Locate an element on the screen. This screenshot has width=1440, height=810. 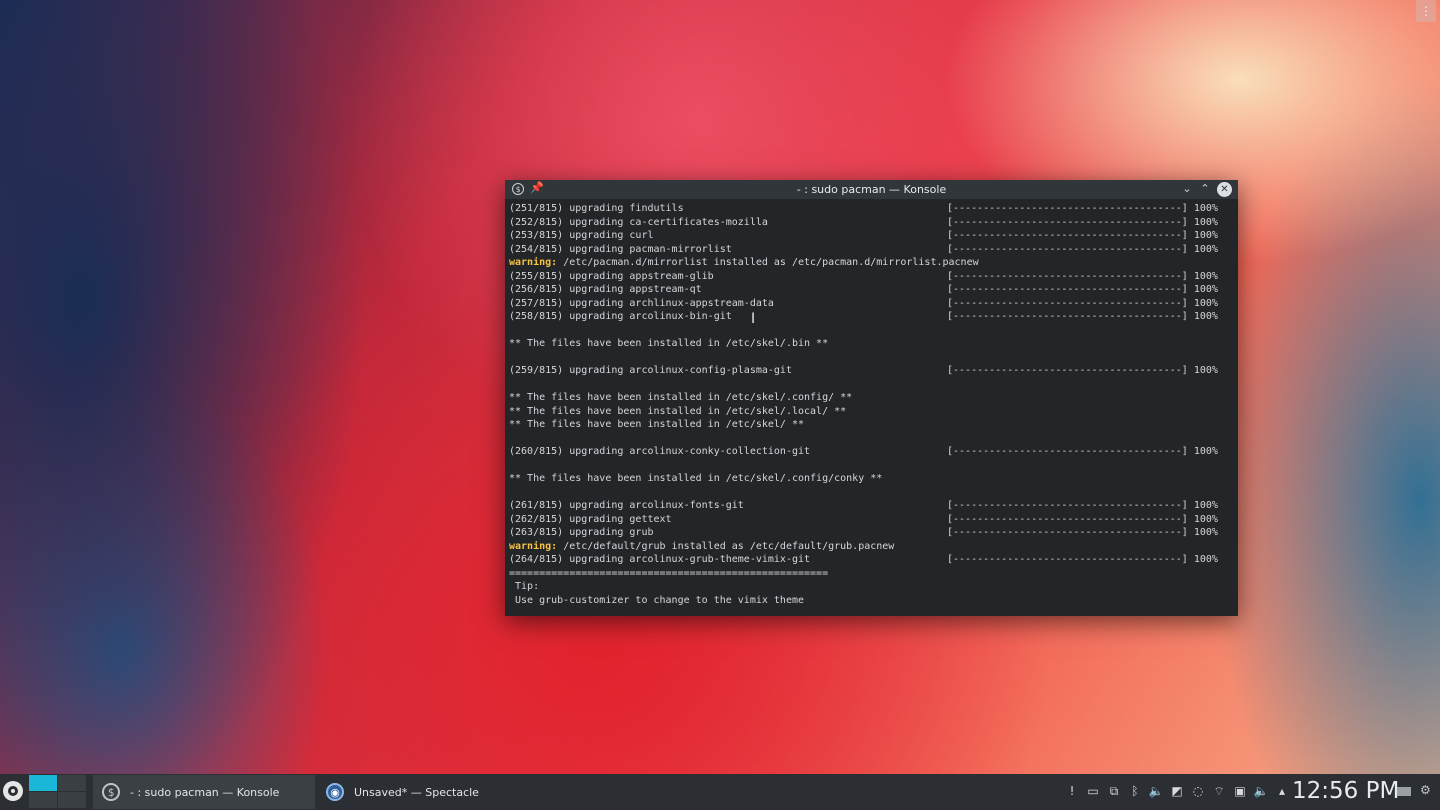
window-title: - : sudo pacman — Konsole is located at coordinates (871, 189).